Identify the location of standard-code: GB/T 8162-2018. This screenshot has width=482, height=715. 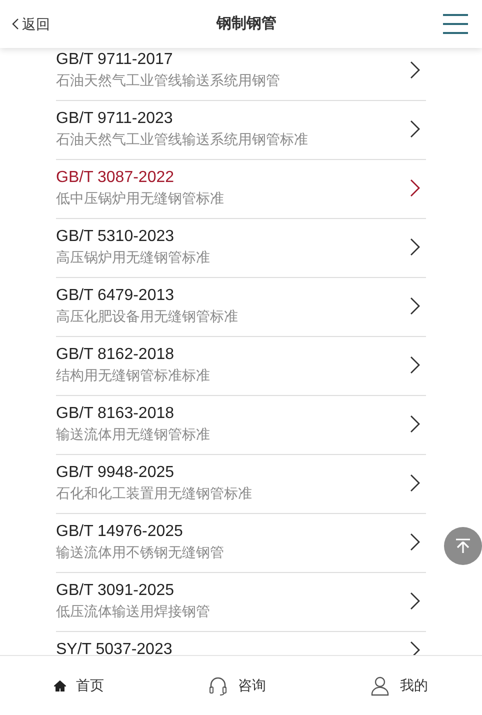
(116, 355).